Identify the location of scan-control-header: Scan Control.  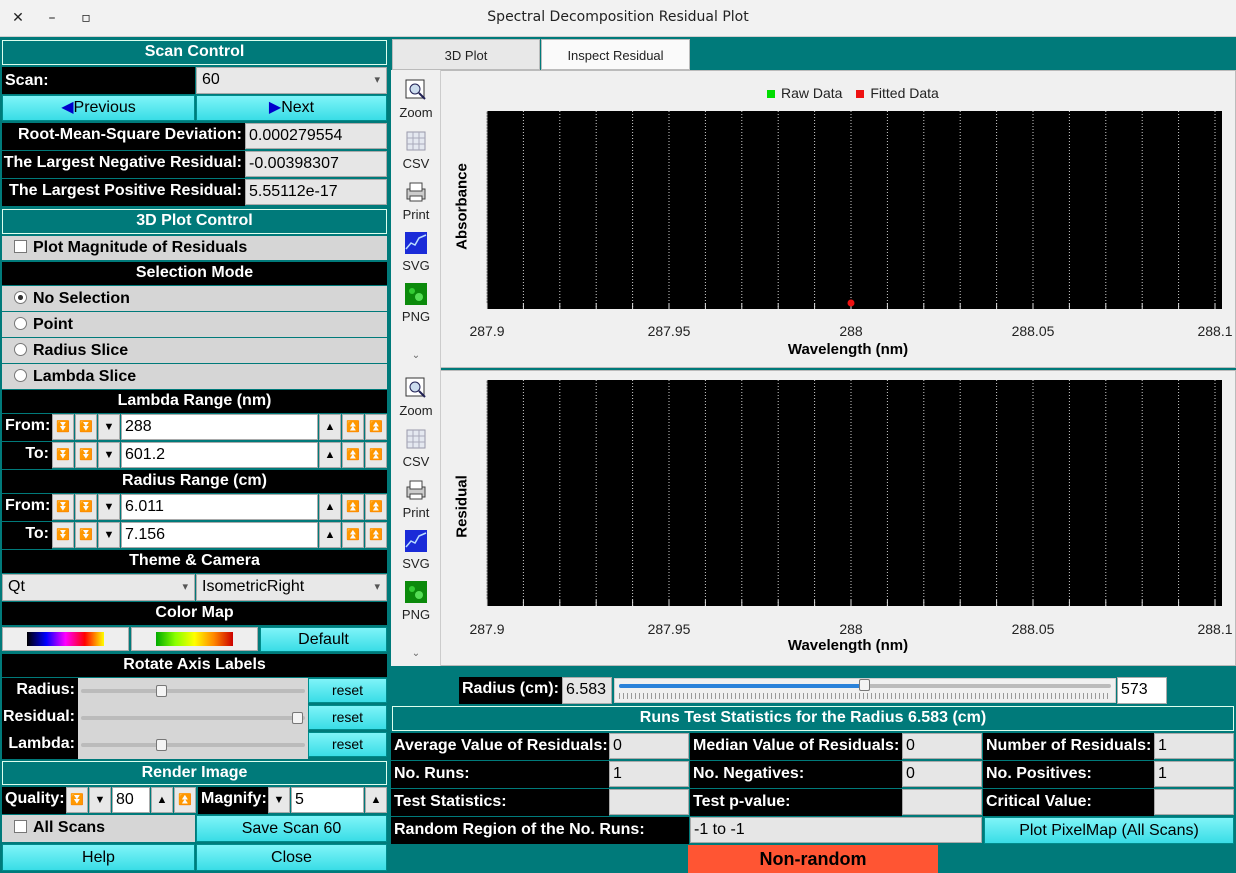
(194, 52).